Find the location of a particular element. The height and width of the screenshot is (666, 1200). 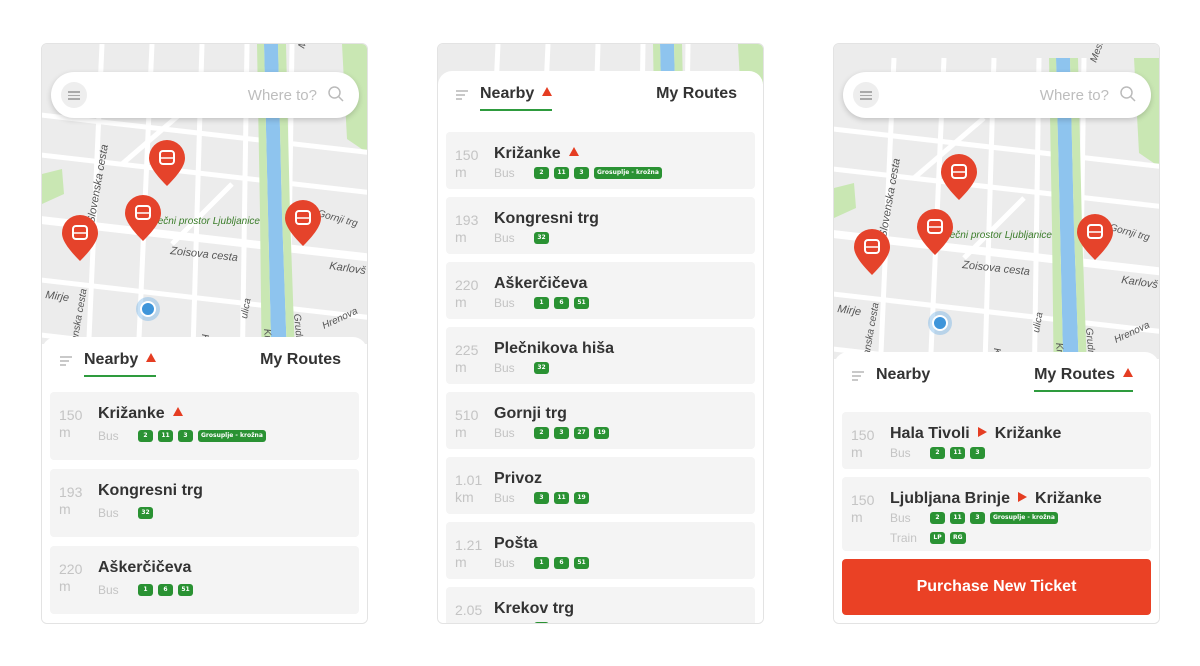

purchase-ticket-button: Purchase New Ticket is located at coordinates (996, 587).